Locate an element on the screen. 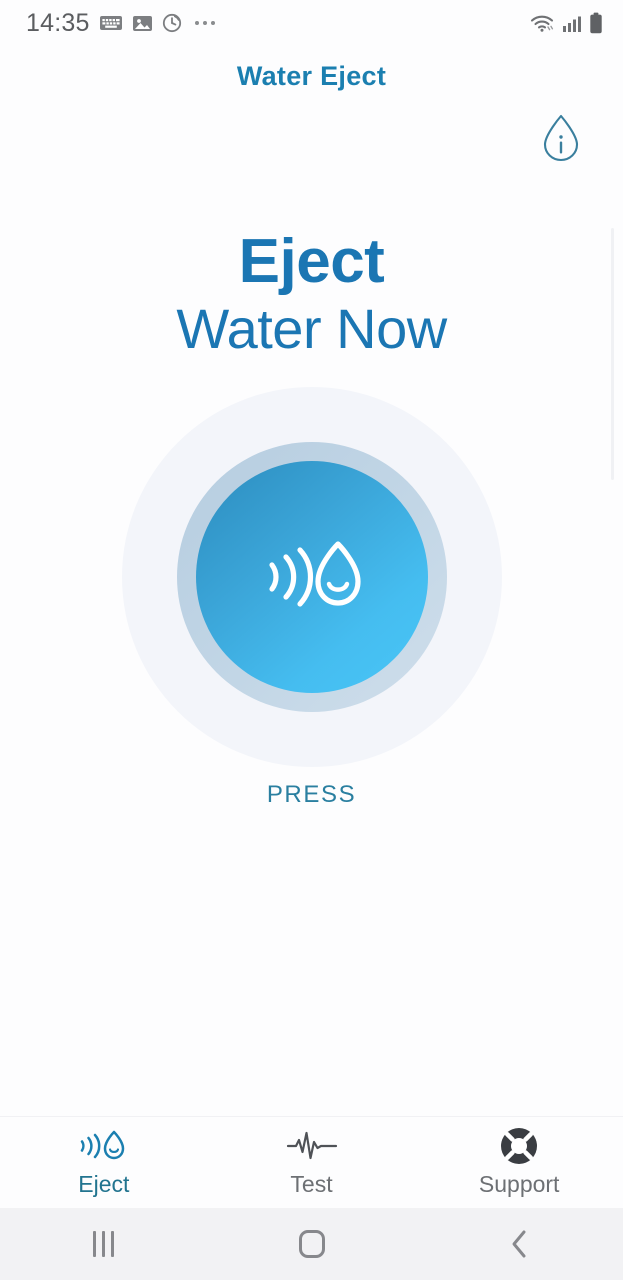  pulse-wave-icon is located at coordinates (312, 1146).